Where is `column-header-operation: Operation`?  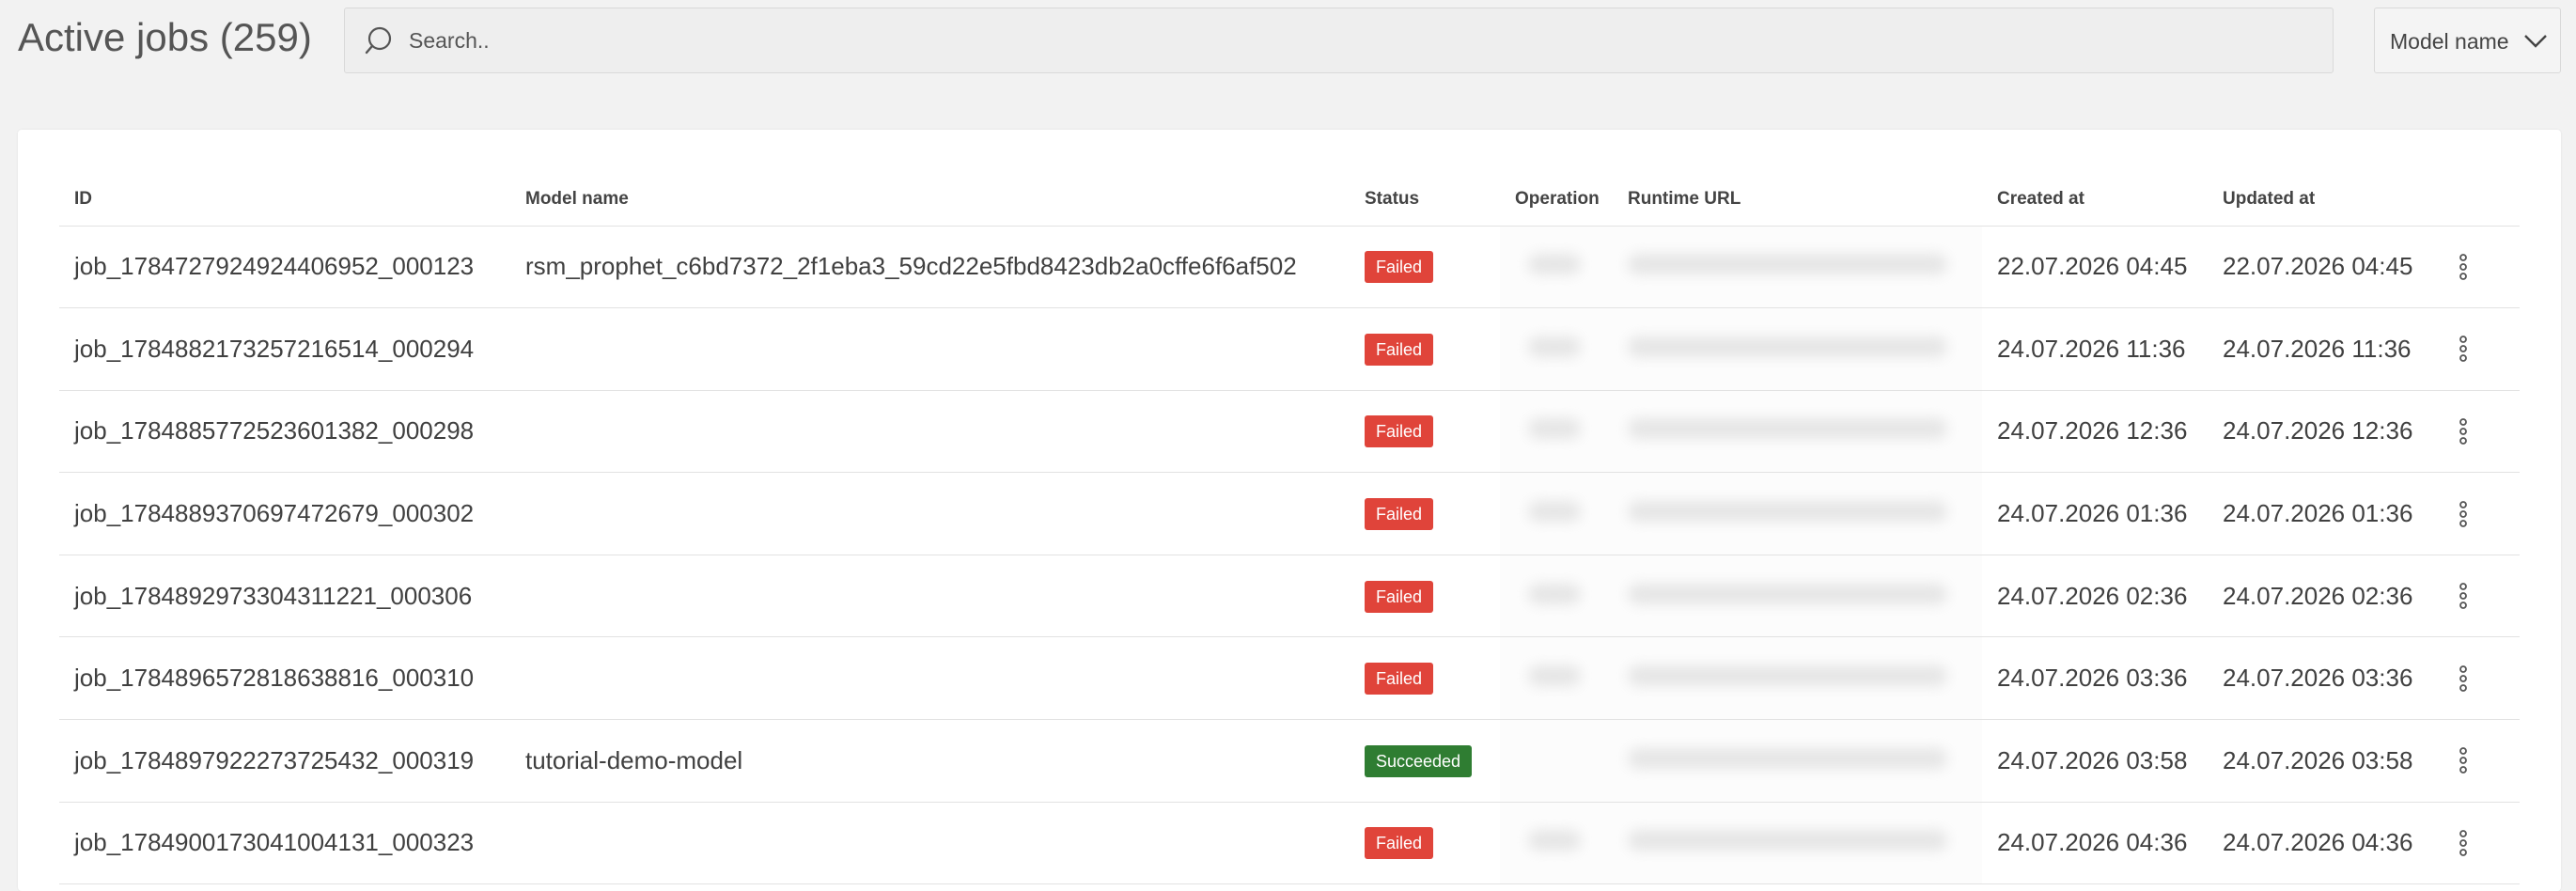
column-header-operation: Operation is located at coordinates (1556, 200).